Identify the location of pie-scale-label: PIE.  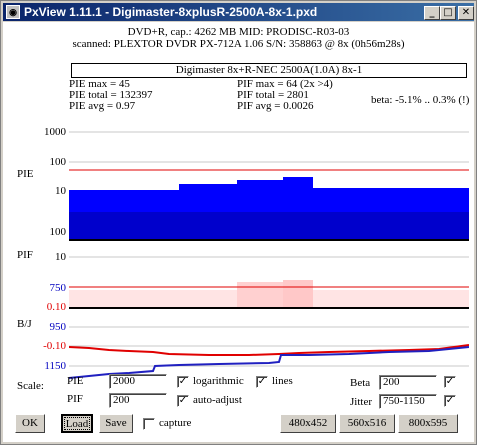
(75, 381).